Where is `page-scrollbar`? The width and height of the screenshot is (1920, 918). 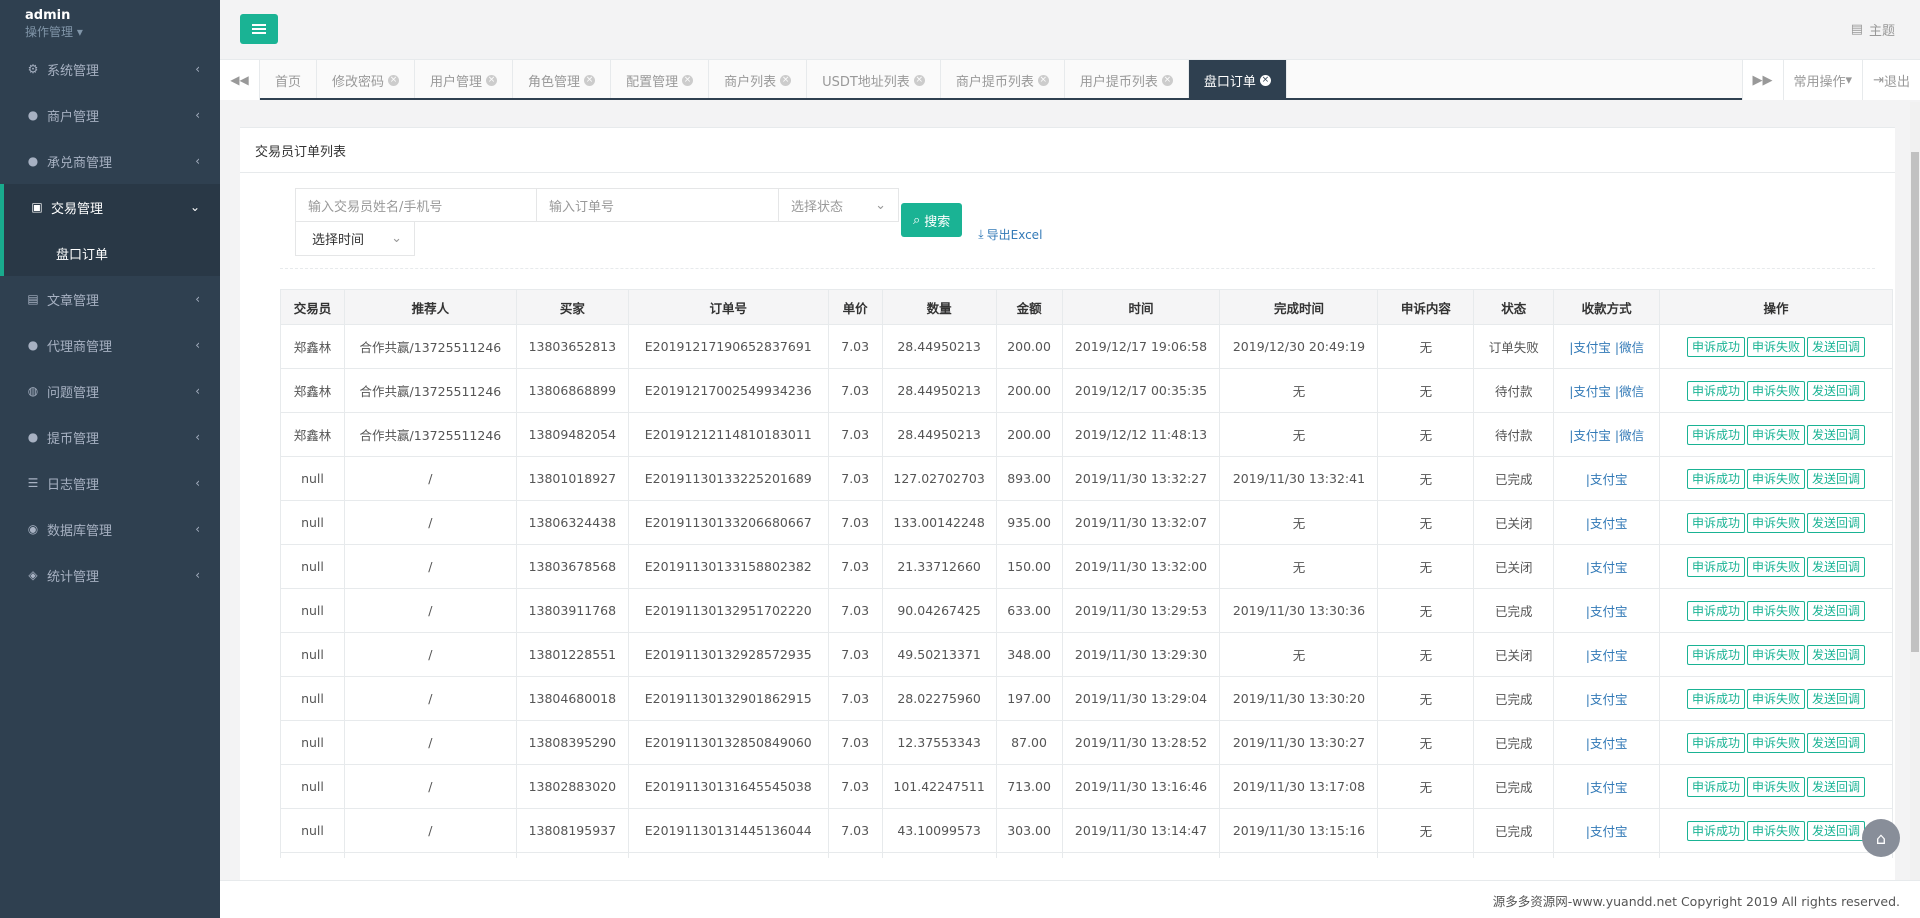 page-scrollbar is located at coordinates (1915, 491).